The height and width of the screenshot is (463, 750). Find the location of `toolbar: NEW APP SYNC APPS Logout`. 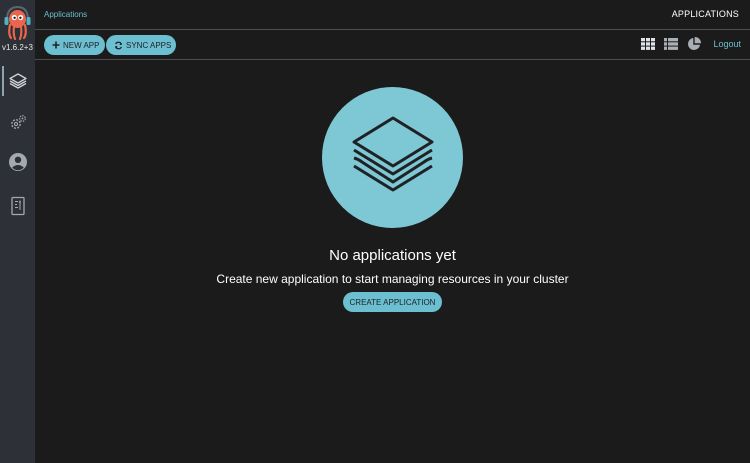

toolbar: NEW APP SYNC APPS Logout is located at coordinates (392, 44).